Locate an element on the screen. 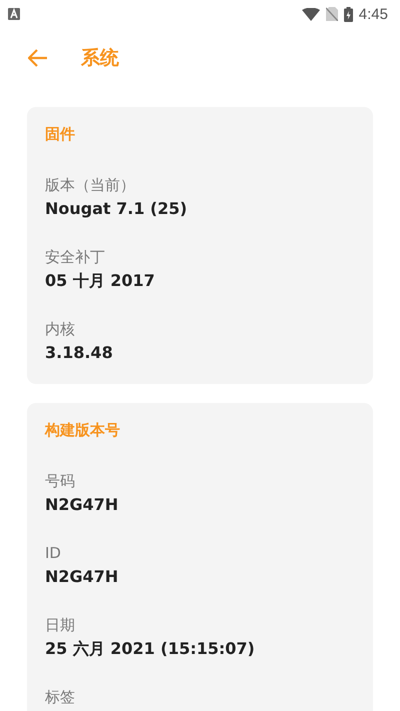 This screenshot has width=400, height=711. info-label: 内核 is located at coordinates (60, 329).